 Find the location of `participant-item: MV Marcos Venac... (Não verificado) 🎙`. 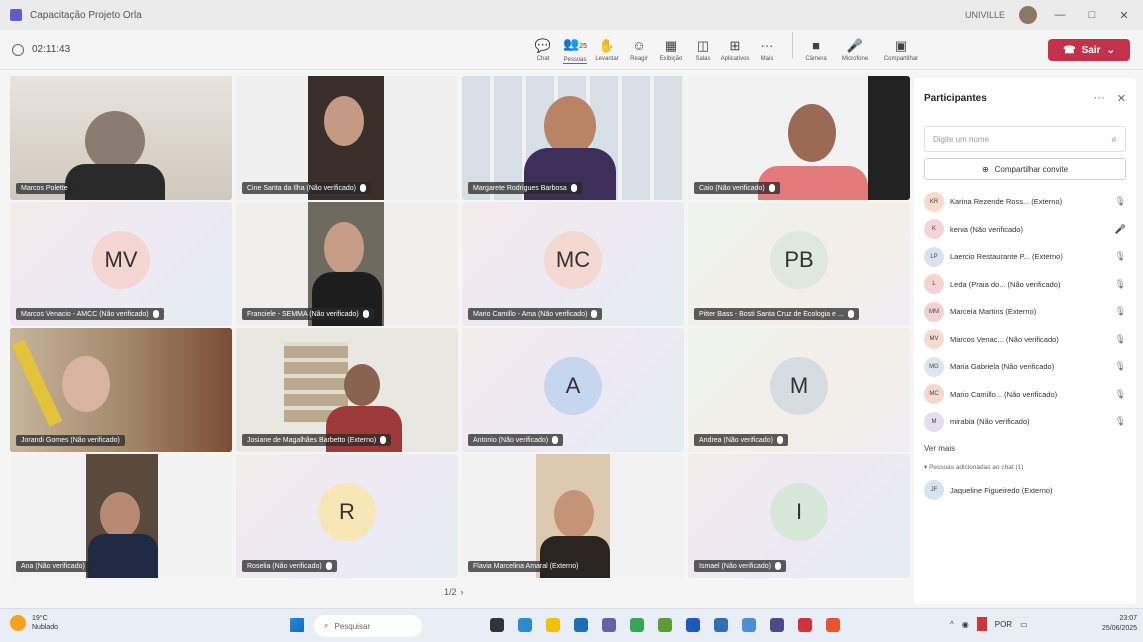

participant-item: MV Marcos Venac... (Não verificado) 🎙 is located at coordinates (1025, 340).